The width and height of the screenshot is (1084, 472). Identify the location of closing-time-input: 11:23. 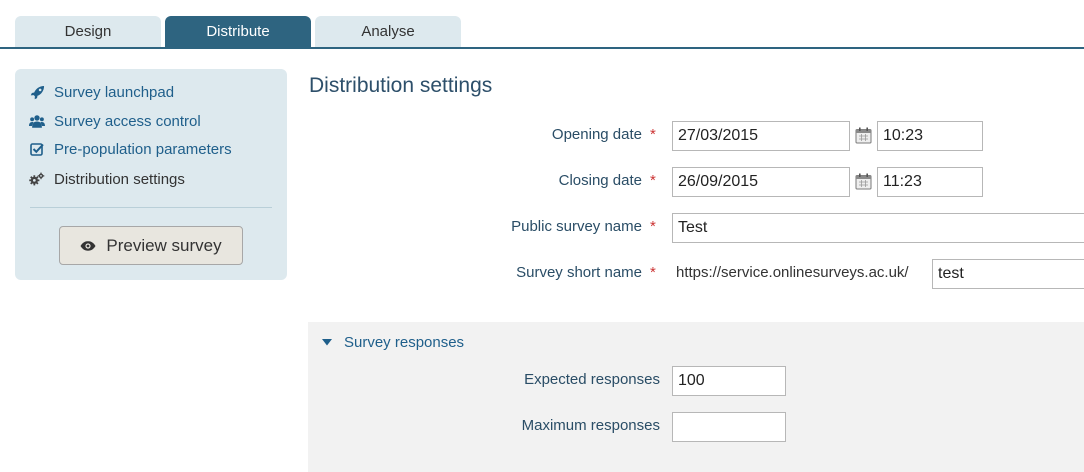
(930, 182).